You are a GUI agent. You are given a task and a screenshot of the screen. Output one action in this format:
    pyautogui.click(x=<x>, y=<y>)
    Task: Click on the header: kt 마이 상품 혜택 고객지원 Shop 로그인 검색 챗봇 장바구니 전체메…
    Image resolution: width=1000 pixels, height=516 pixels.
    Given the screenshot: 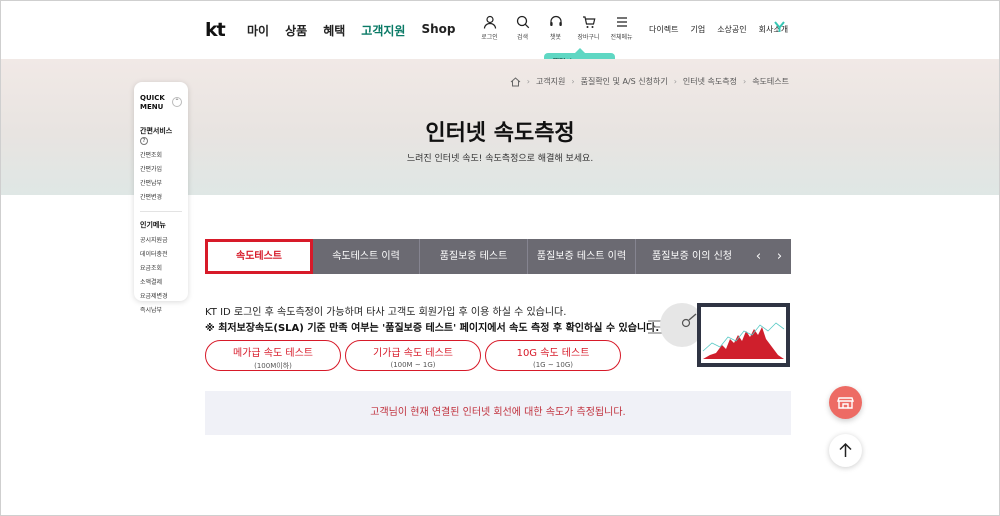 What is the action you would take?
    pyautogui.click(x=500, y=30)
    